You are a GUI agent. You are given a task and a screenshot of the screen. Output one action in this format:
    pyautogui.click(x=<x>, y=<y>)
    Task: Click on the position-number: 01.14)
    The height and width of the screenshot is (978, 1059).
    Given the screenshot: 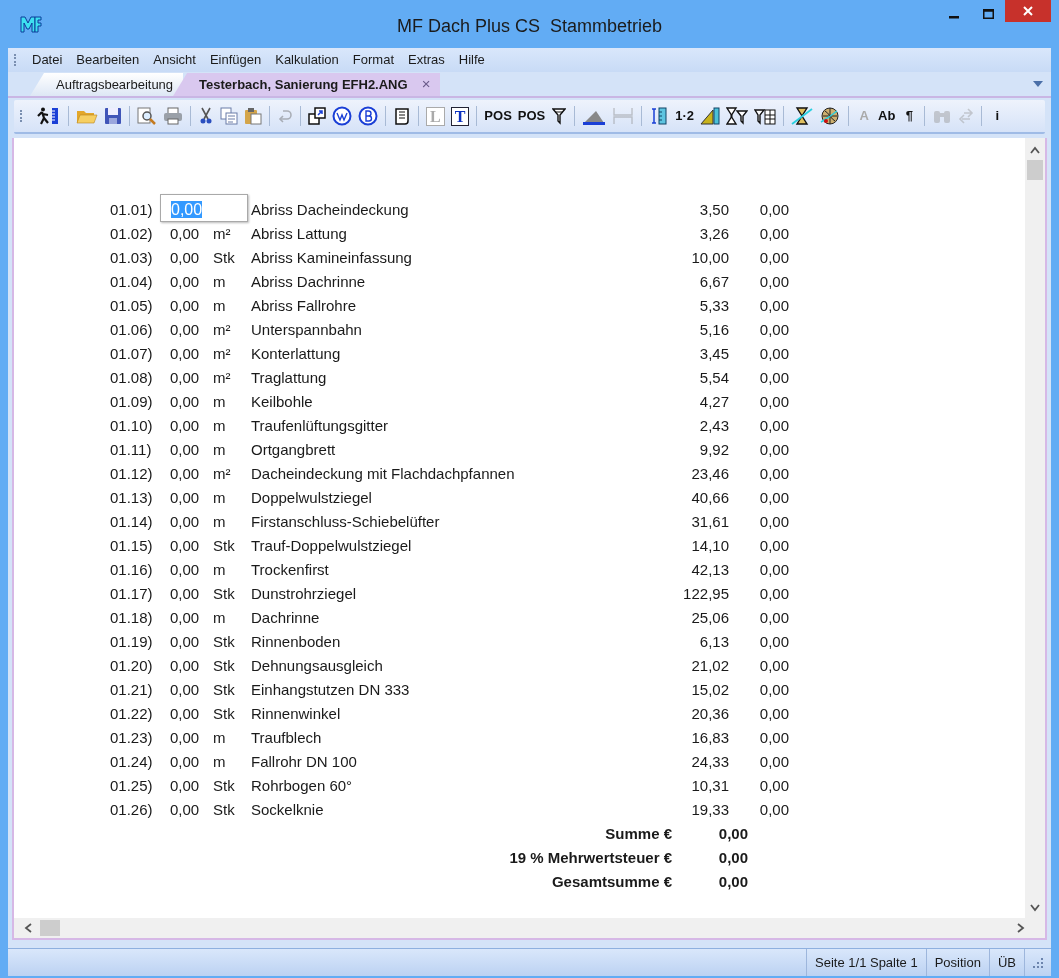 What is the action you would take?
    pyautogui.click(x=132, y=521)
    